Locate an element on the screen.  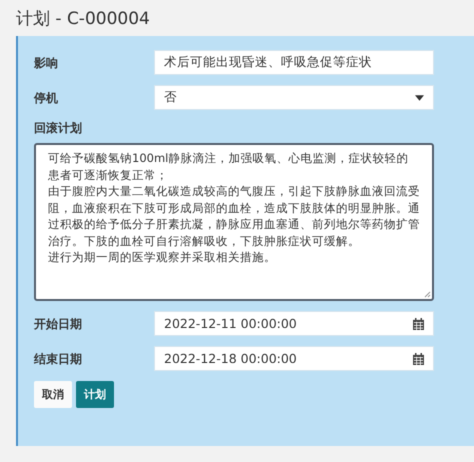
paragraph: 由于腹腔内大量二氧化碳造成较高的气腹压，引起下肢静脉血液回流受阻，血液瘀积在下肢可形成局部的血栓，造成下肢肢体的明显肿胀。通过积极的给予低分子肝素抗凝，静脉应用血塞通、前列地尔等药物扩管治疗。下肢的血栓可自行溶解吸收，下肢肿胀症状可缓解。 is located at coordinates (234, 216).